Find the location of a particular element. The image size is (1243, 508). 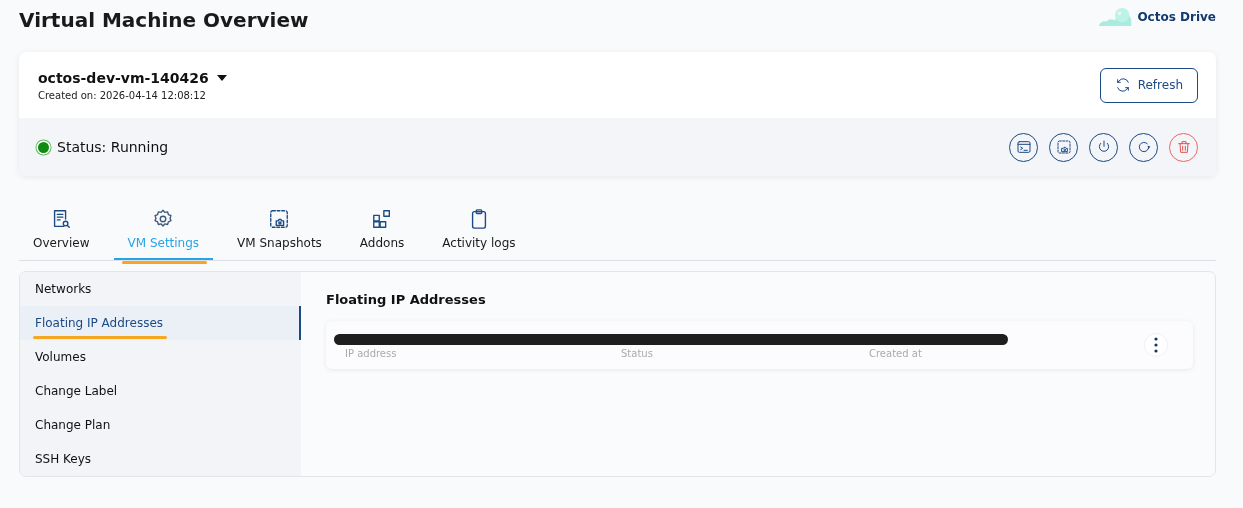

vertical-dots-icon is located at coordinates (1156, 345).